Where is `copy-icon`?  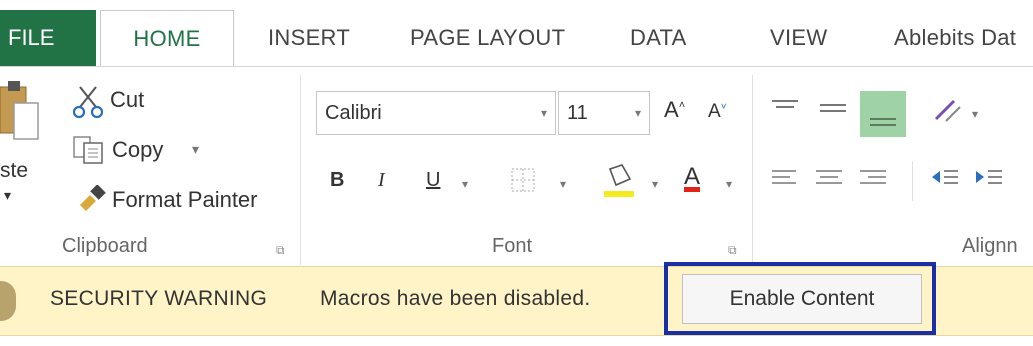
copy-icon is located at coordinates (89, 152).